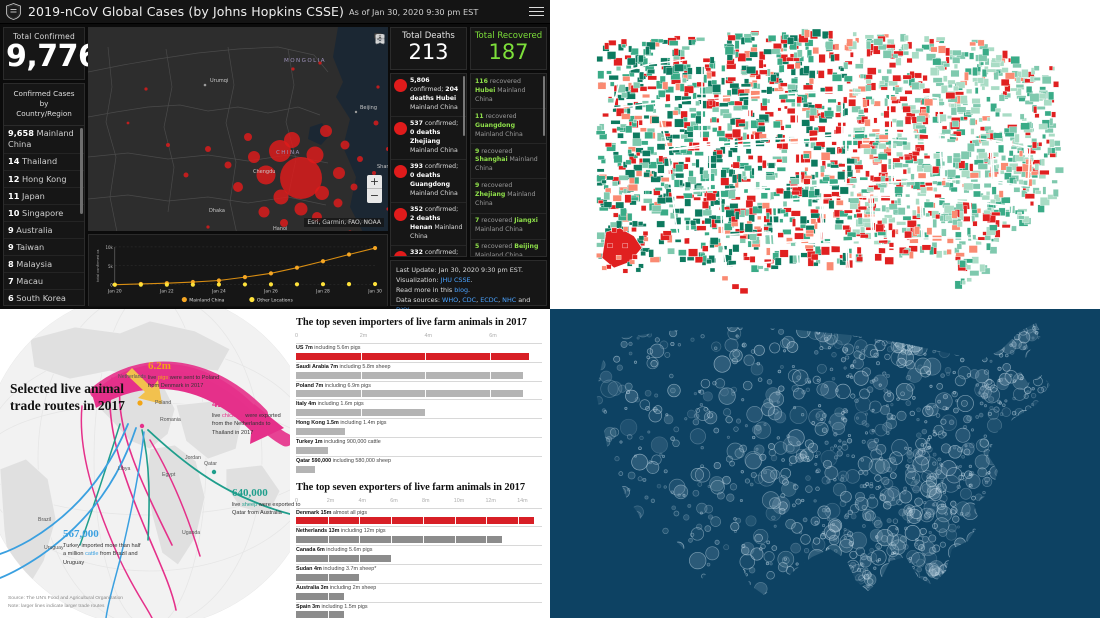  What do you see at coordinates (419, 535) in the screenshot?
I see `bar-row: Netherlands 13m including 12m pigs` at bounding box center [419, 535].